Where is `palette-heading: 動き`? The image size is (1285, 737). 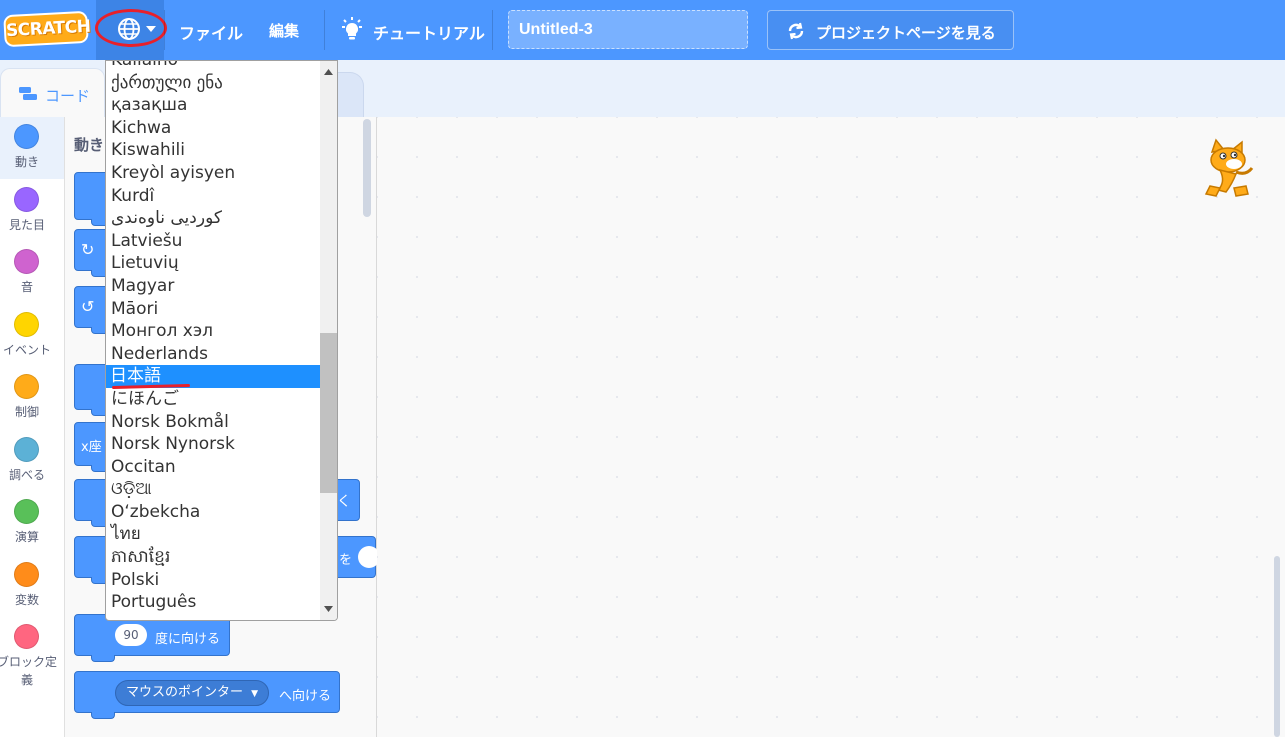
palette-heading: 動き is located at coordinates (89, 145).